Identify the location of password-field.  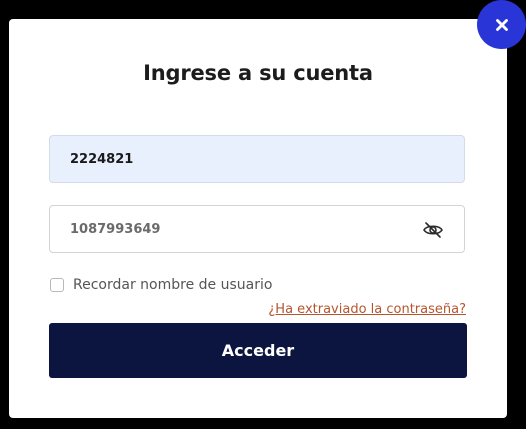
(257, 229).